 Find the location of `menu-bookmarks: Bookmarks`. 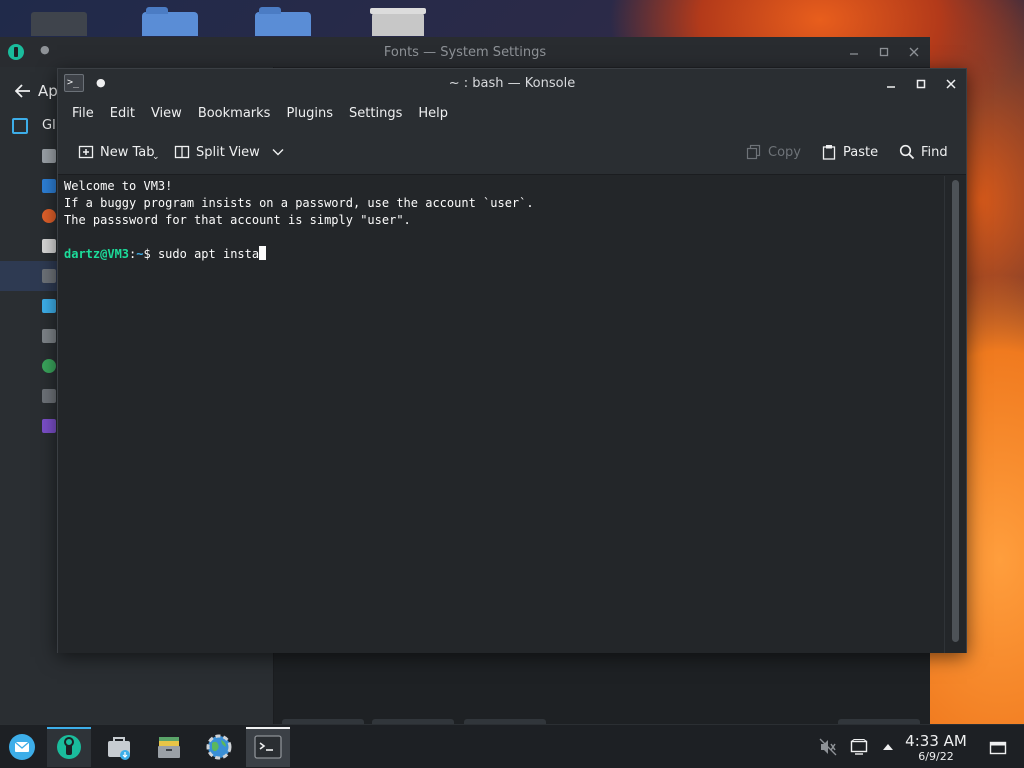

menu-bookmarks: Bookmarks is located at coordinates (234, 114).